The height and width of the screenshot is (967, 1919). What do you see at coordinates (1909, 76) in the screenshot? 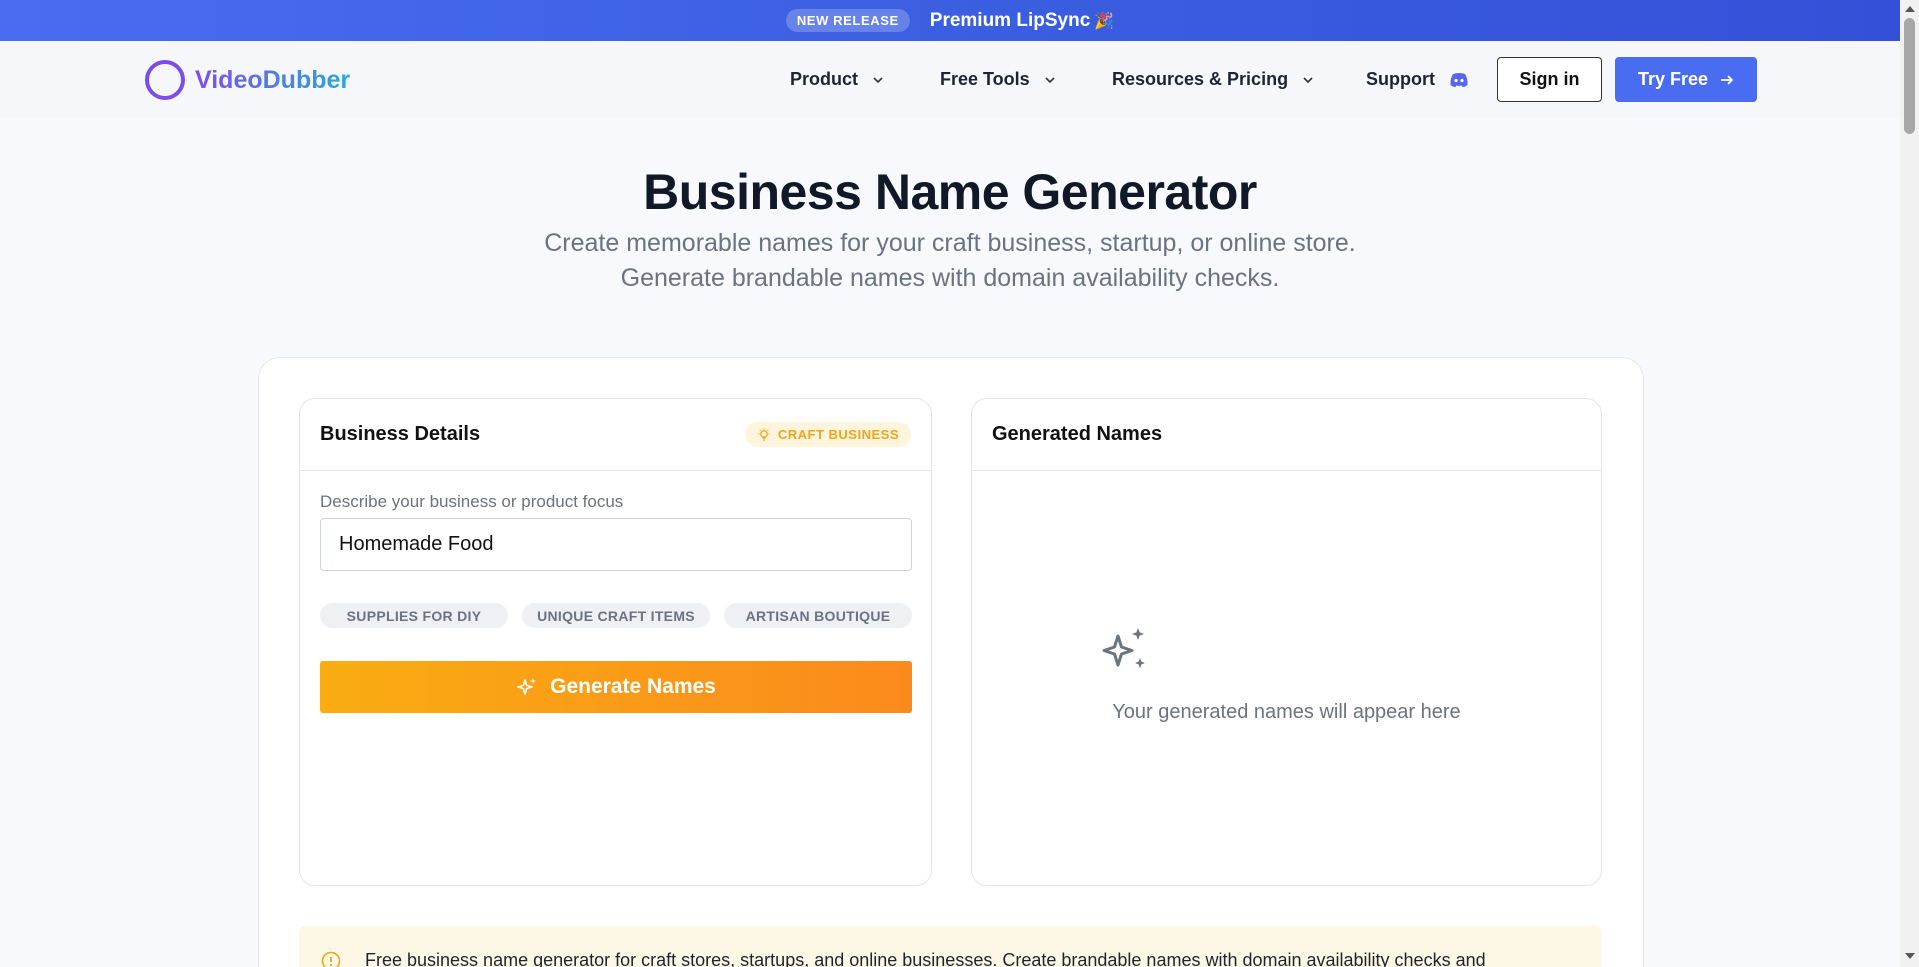
I see `scroll-thumb` at bounding box center [1909, 76].